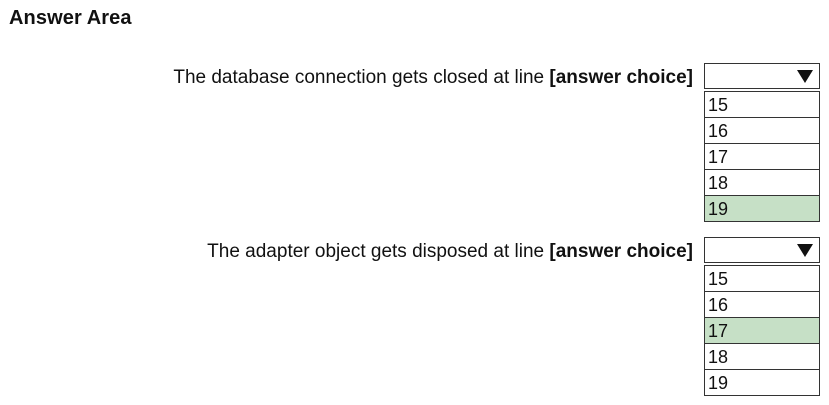 Image resolution: width=829 pixels, height=405 pixels. What do you see at coordinates (376, 251) in the screenshot?
I see `question-2-text: The adapter object gets disposed at line` at bounding box center [376, 251].